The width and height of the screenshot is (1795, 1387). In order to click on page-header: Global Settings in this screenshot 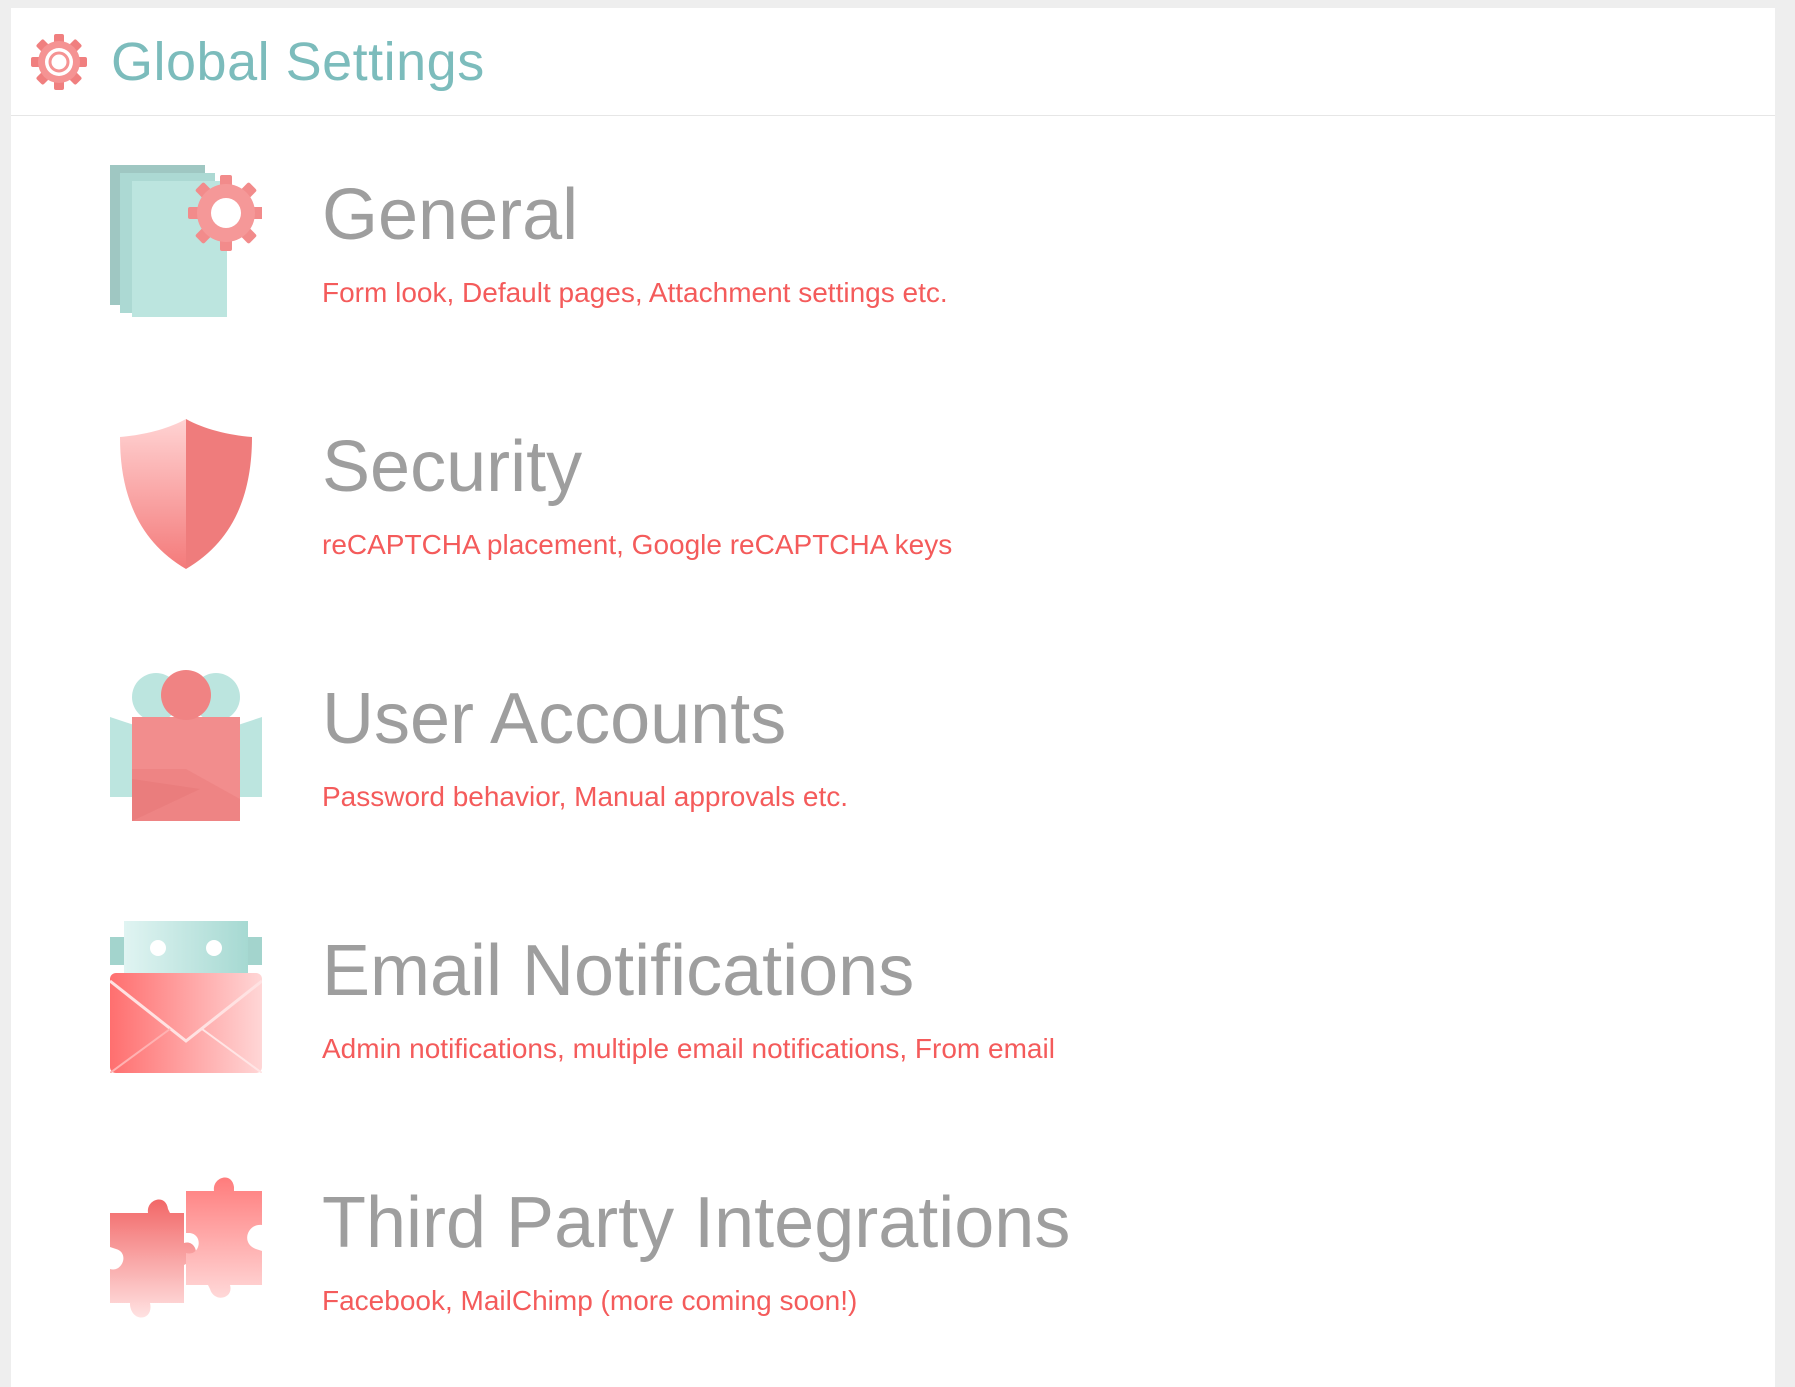, I will do `click(893, 62)`.